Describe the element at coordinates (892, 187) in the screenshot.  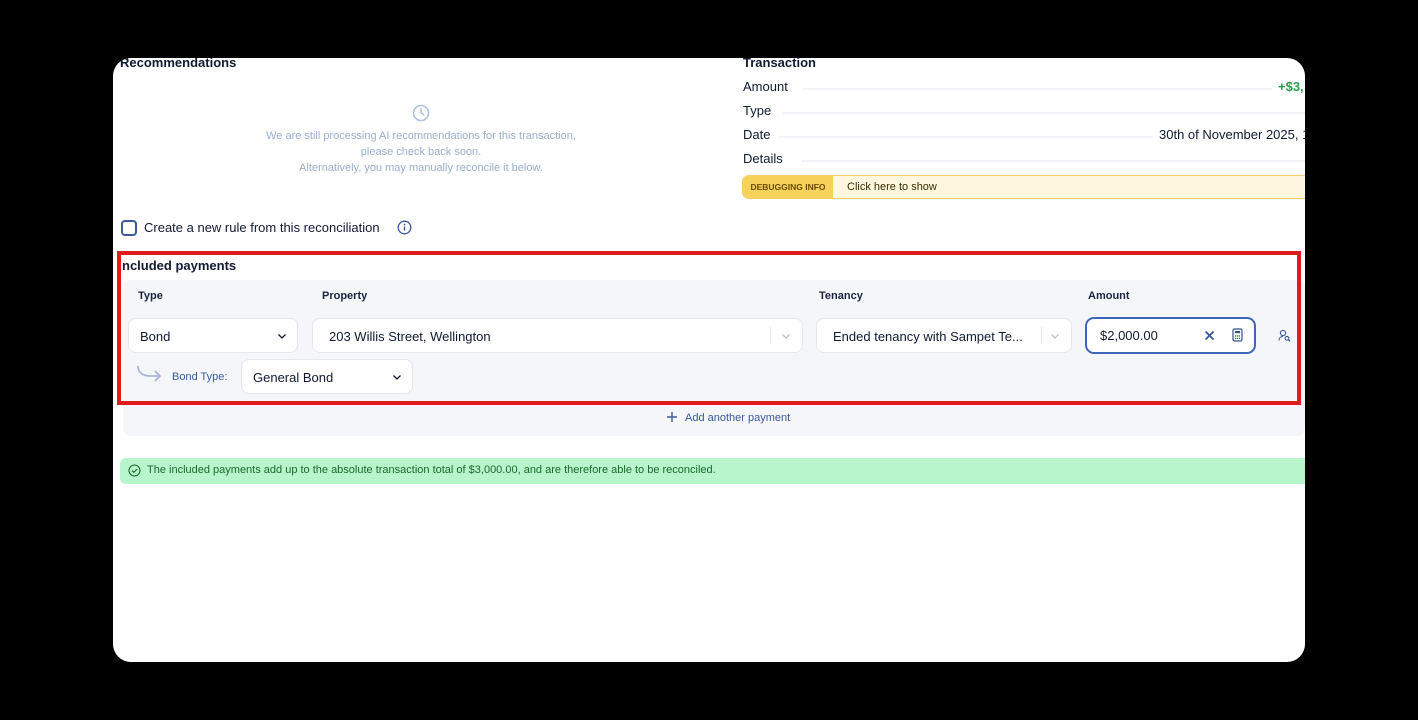
I see `show-debug-link: Click here to show` at that location.